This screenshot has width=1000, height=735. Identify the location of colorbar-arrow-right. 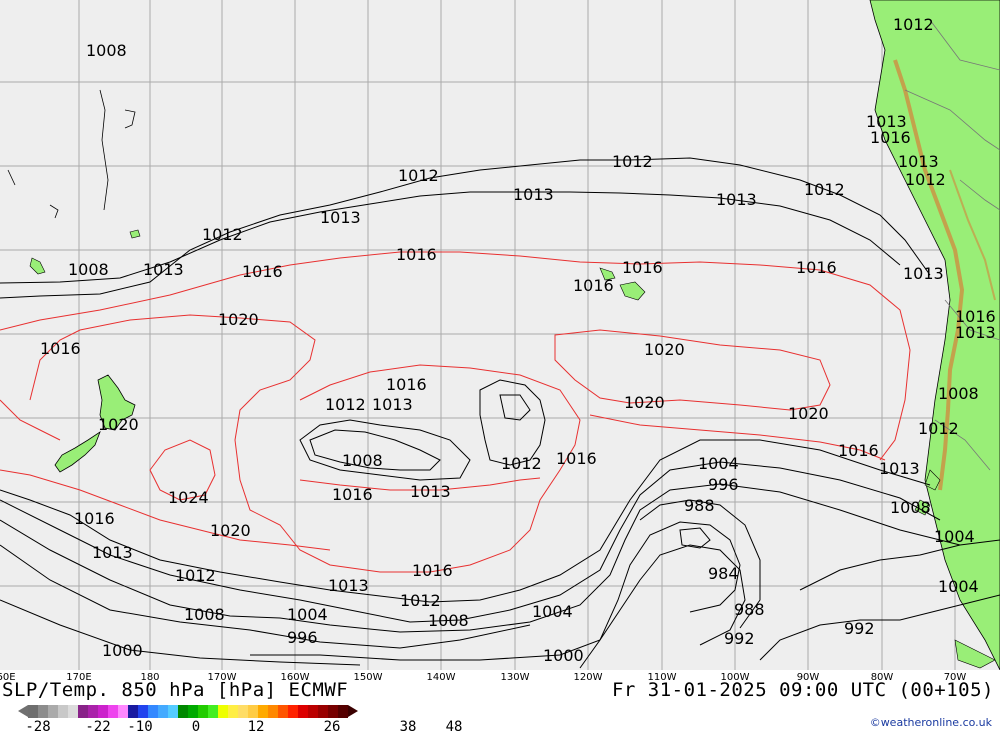
(353, 711).